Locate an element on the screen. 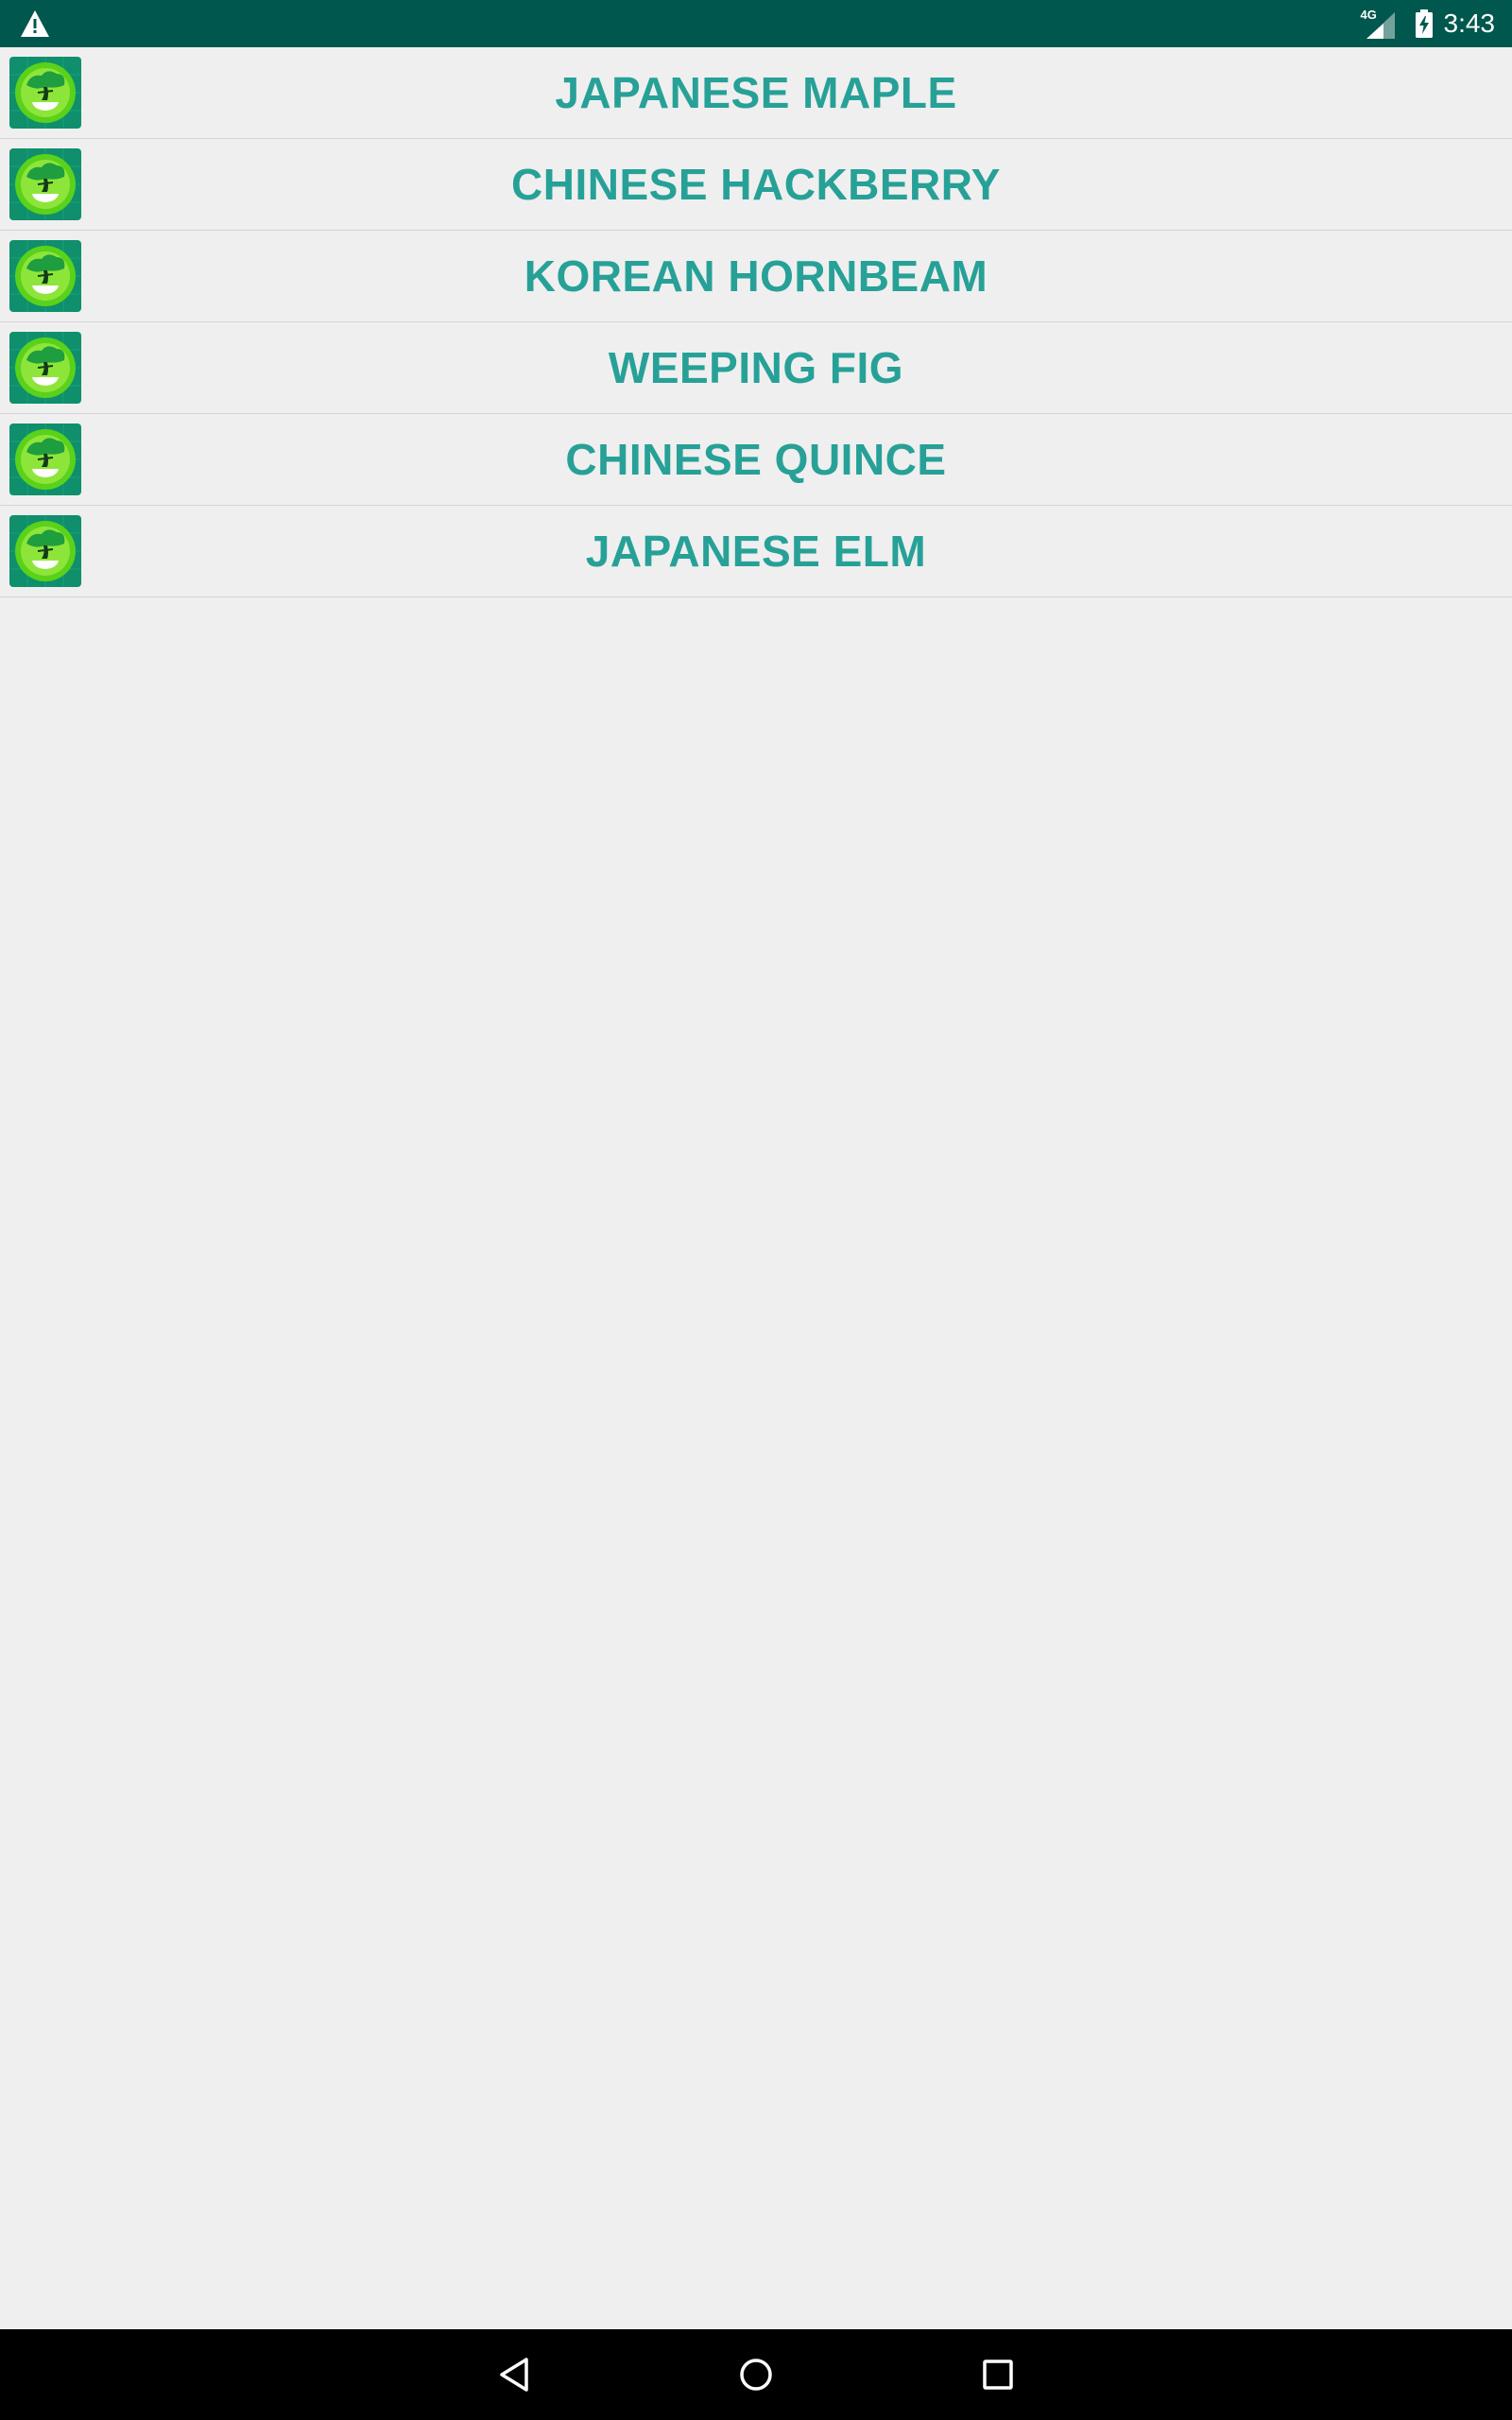  list-item: CHINESE QUINCE is located at coordinates (756, 460).